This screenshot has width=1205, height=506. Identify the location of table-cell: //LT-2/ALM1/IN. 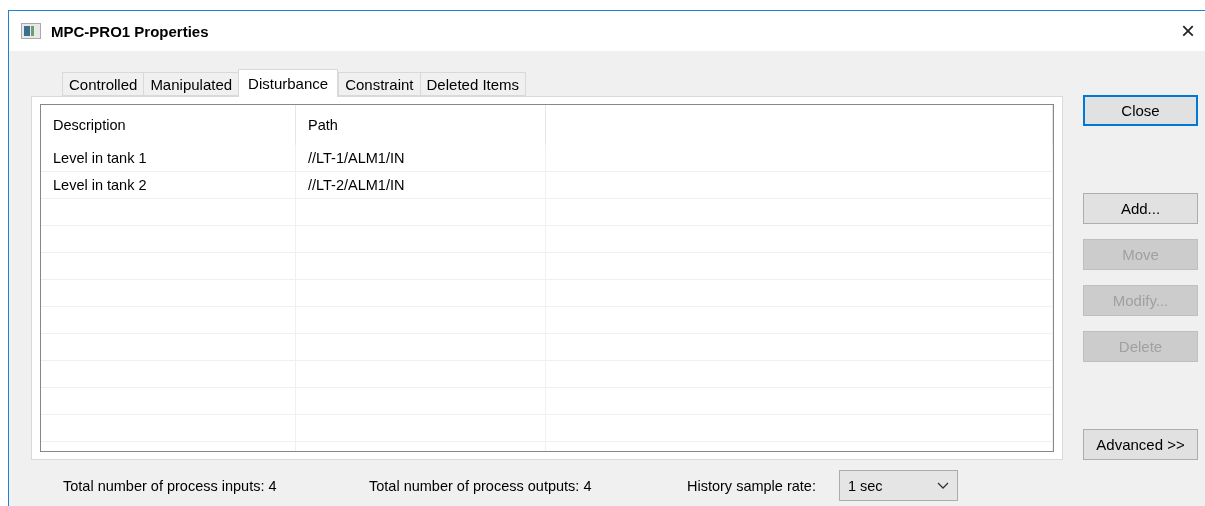
(421, 185).